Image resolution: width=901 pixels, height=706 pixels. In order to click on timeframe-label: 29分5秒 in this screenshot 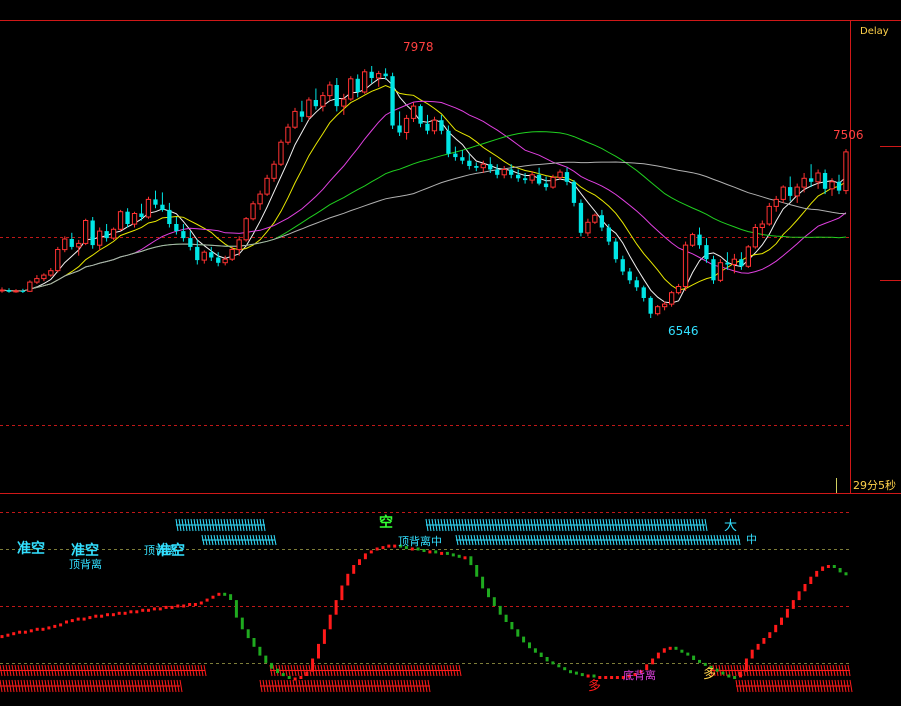, I will do `click(874, 485)`.